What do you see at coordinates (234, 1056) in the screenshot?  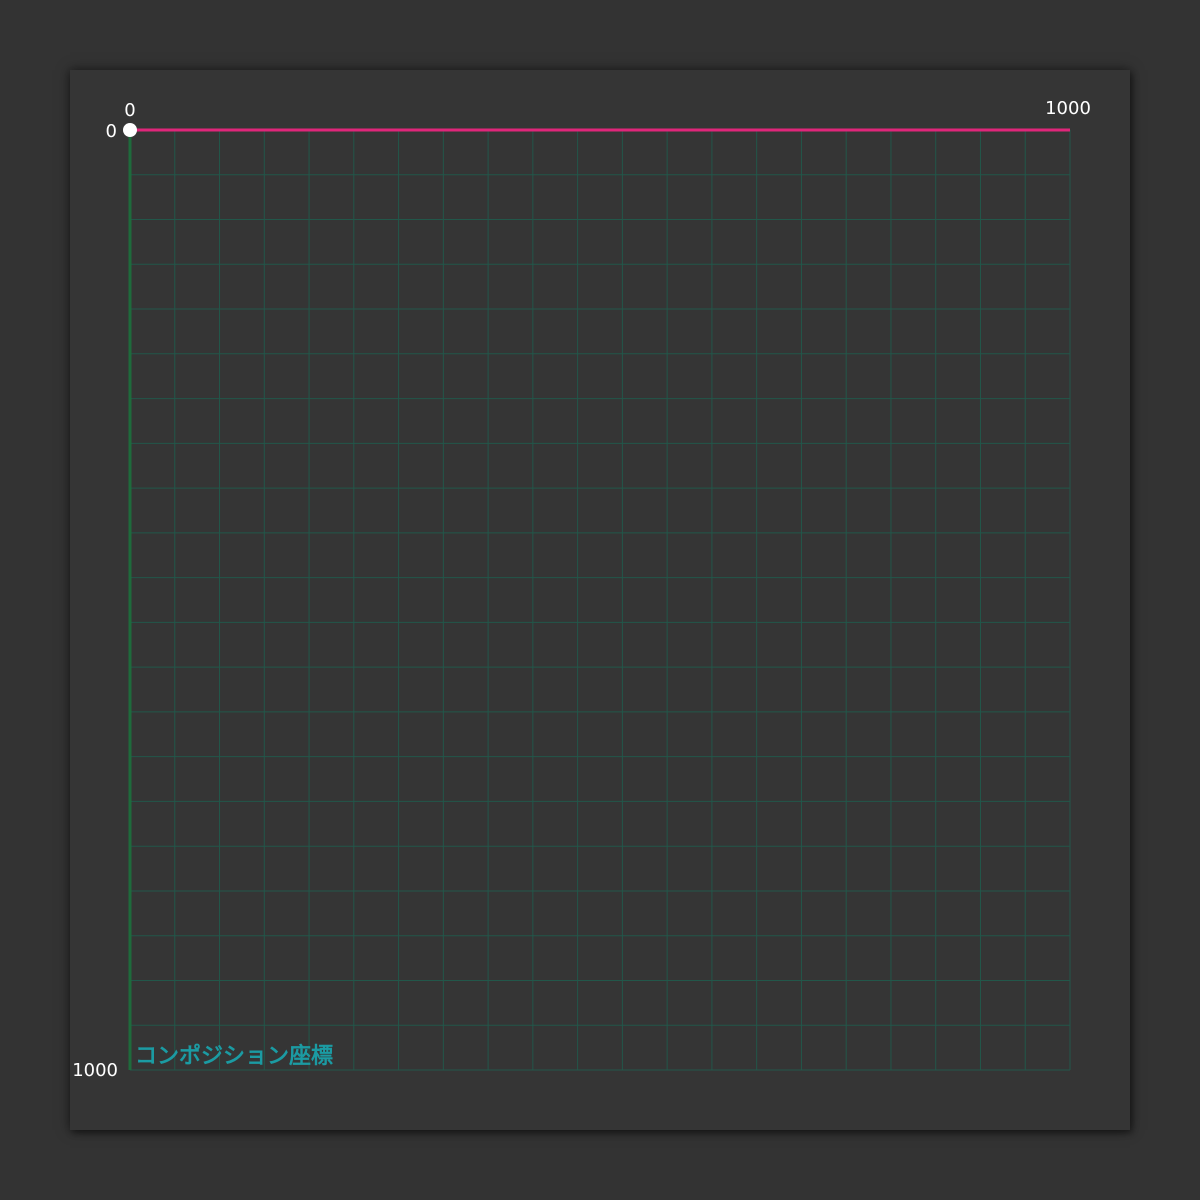 I see `coordinate-system-caption: コンポジション座標` at bounding box center [234, 1056].